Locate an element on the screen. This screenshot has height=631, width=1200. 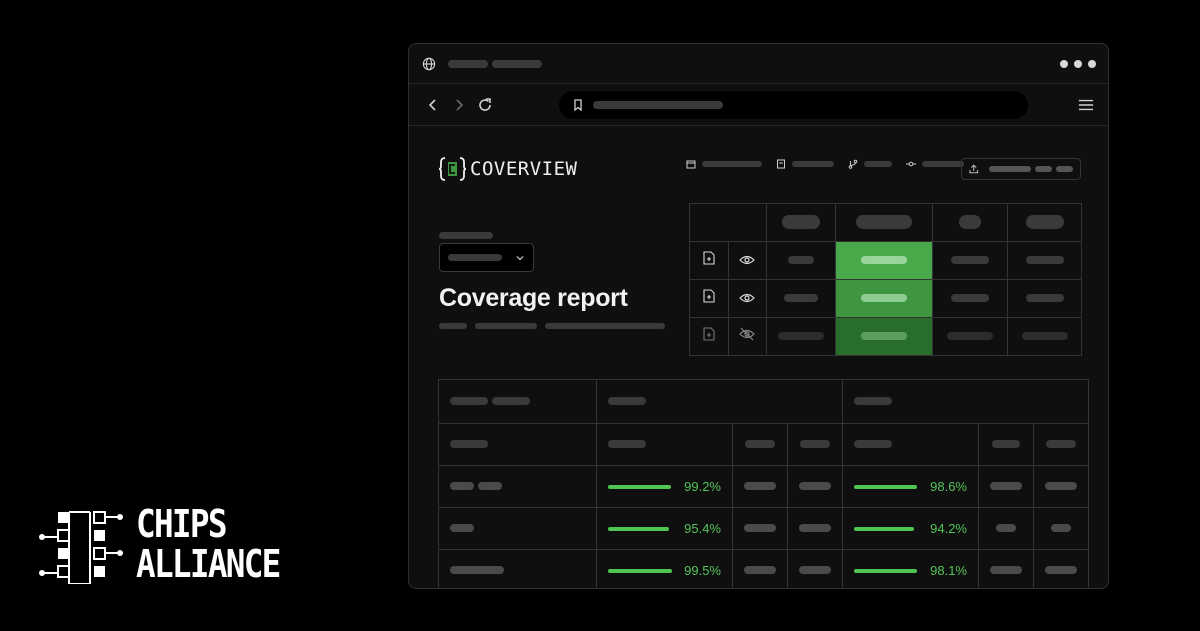
coverview-brackets-icon is located at coordinates (452, 169).